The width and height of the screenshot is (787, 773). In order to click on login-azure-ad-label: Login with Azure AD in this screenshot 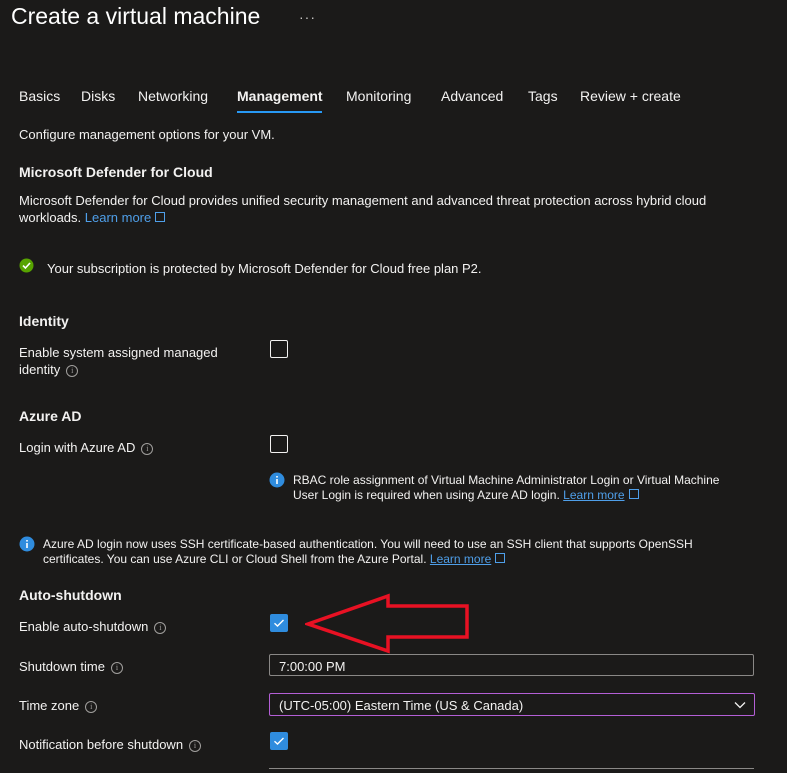, I will do `click(77, 447)`.